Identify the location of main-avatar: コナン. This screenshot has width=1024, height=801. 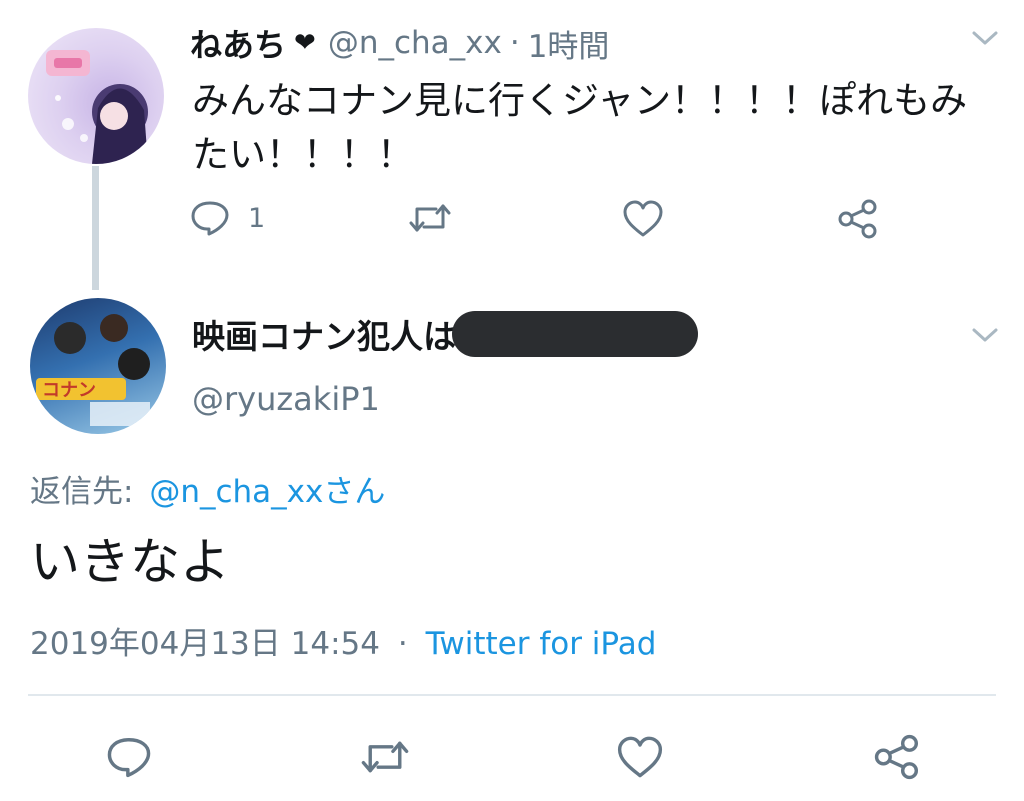
(98, 366).